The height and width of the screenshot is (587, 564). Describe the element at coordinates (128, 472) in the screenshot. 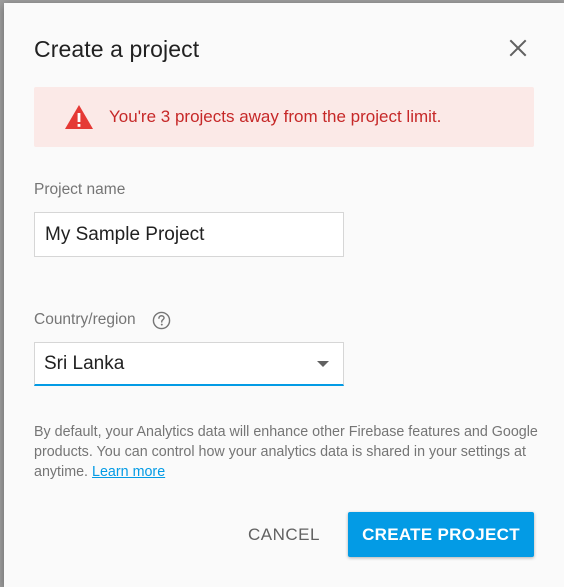

I see `learn-more-link: Learn more` at that location.